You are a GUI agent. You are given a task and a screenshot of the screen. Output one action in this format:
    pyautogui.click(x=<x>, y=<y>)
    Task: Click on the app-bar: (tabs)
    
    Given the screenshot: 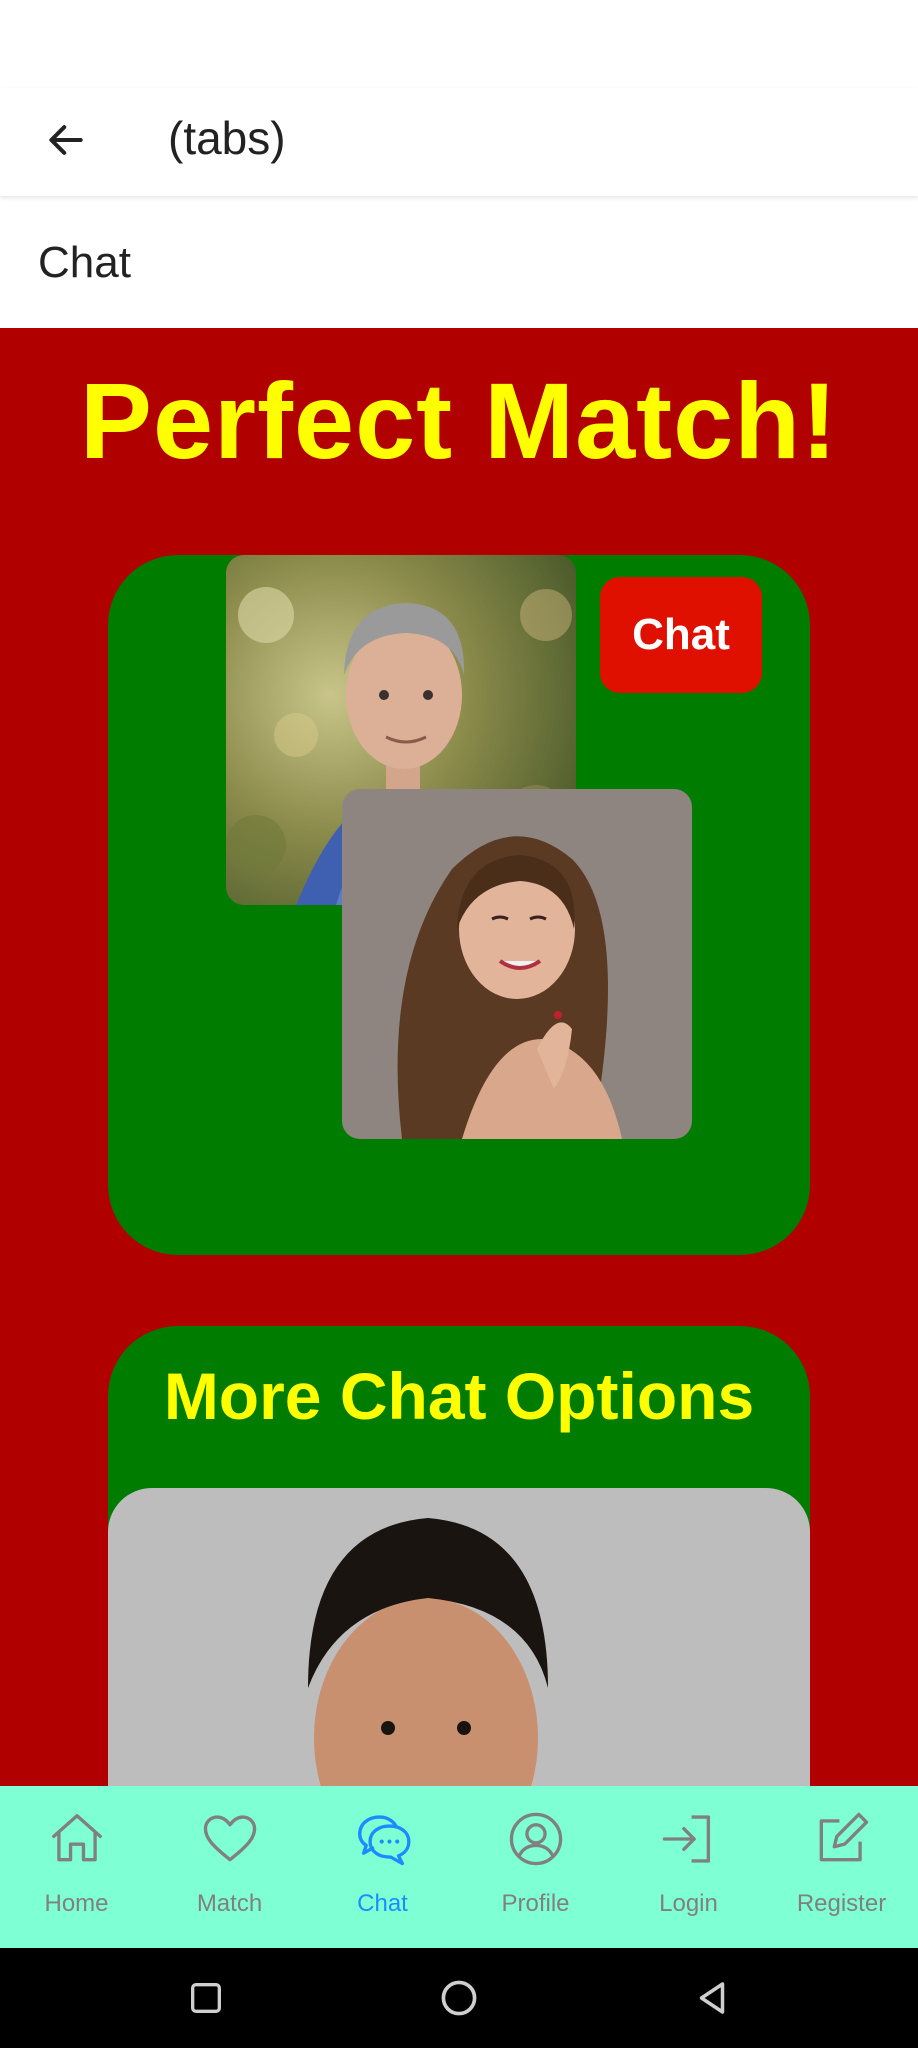 What is the action you would take?
    pyautogui.click(x=459, y=142)
    